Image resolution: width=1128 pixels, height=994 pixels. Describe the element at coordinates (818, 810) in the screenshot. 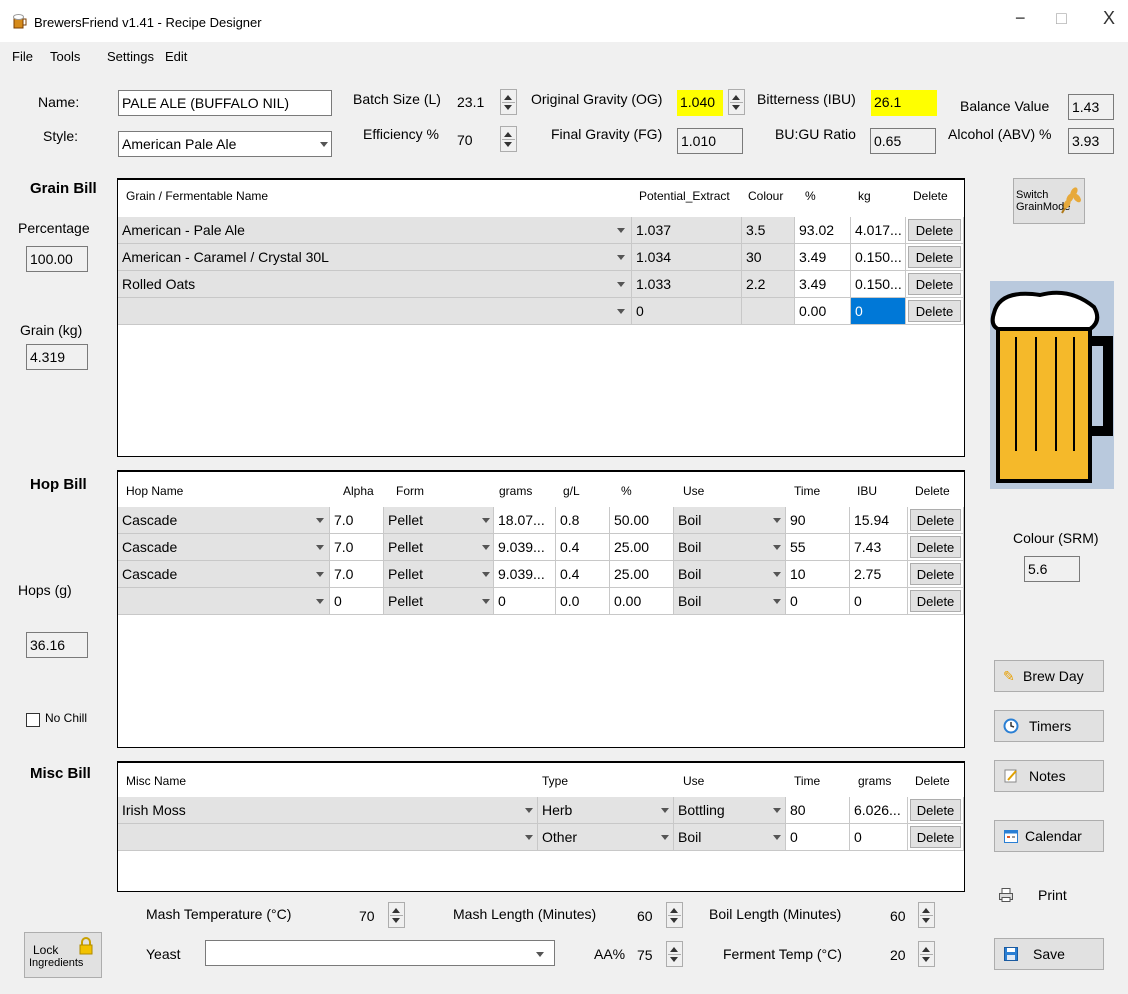

I see `time-cell: 80` at that location.